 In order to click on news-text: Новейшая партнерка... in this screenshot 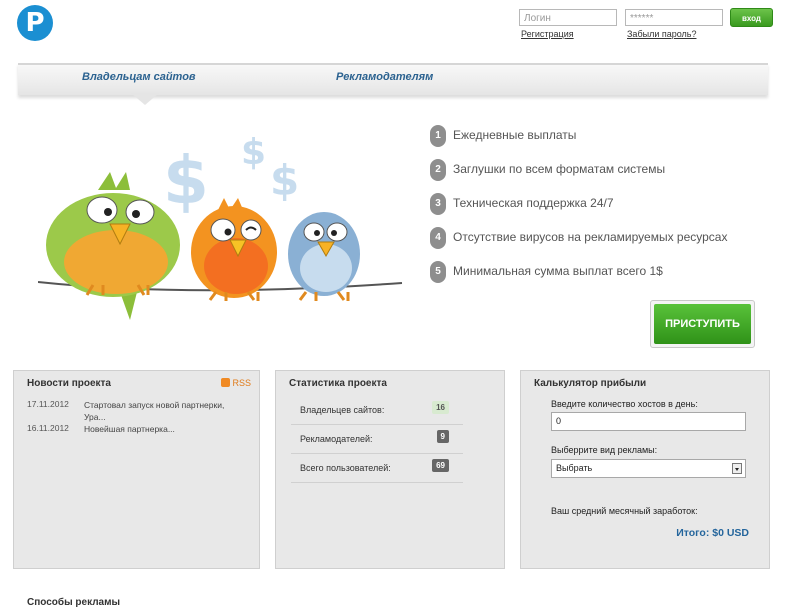, I will do `click(164, 429)`.